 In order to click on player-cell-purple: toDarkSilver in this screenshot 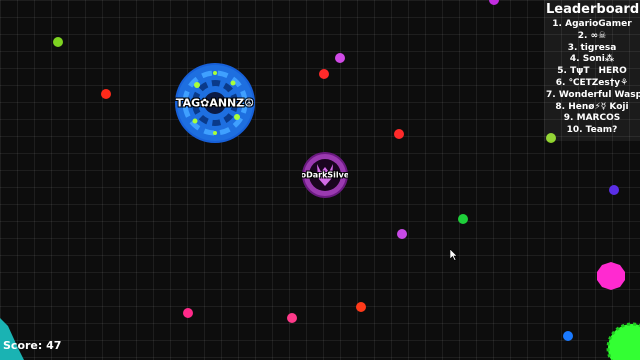, I will do `click(325, 175)`.